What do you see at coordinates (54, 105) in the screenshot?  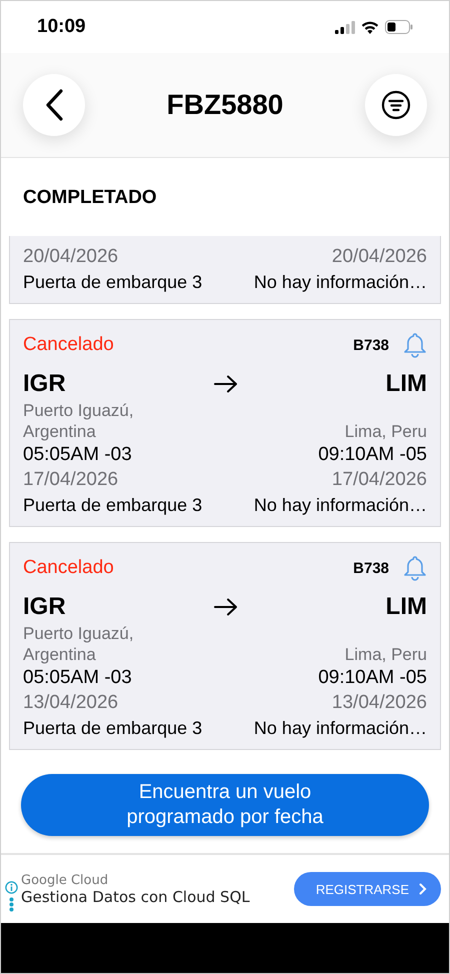 I see `back-icon` at bounding box center [54, 105].